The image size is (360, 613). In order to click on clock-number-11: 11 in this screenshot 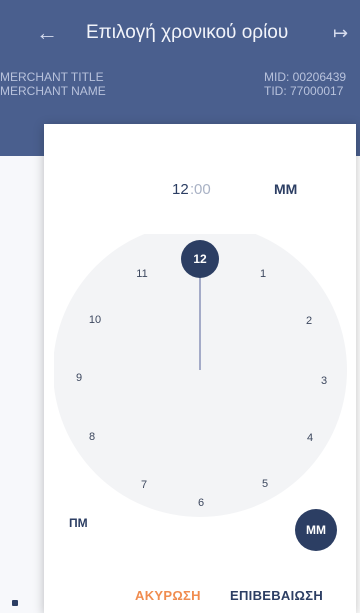, I will do `click(141, 274)`.